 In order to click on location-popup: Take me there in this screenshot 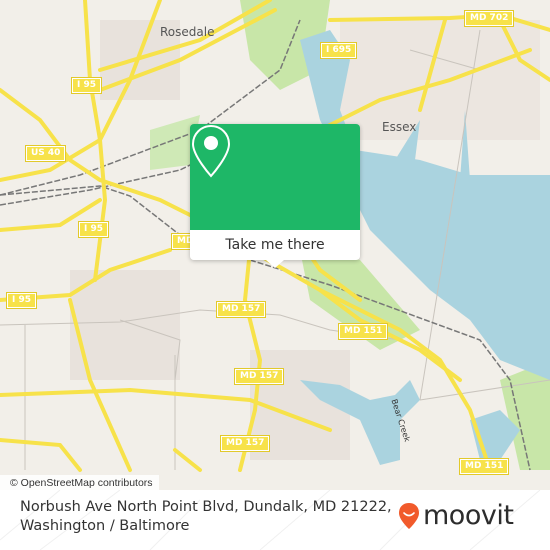, I will do `click(275, 196)`.